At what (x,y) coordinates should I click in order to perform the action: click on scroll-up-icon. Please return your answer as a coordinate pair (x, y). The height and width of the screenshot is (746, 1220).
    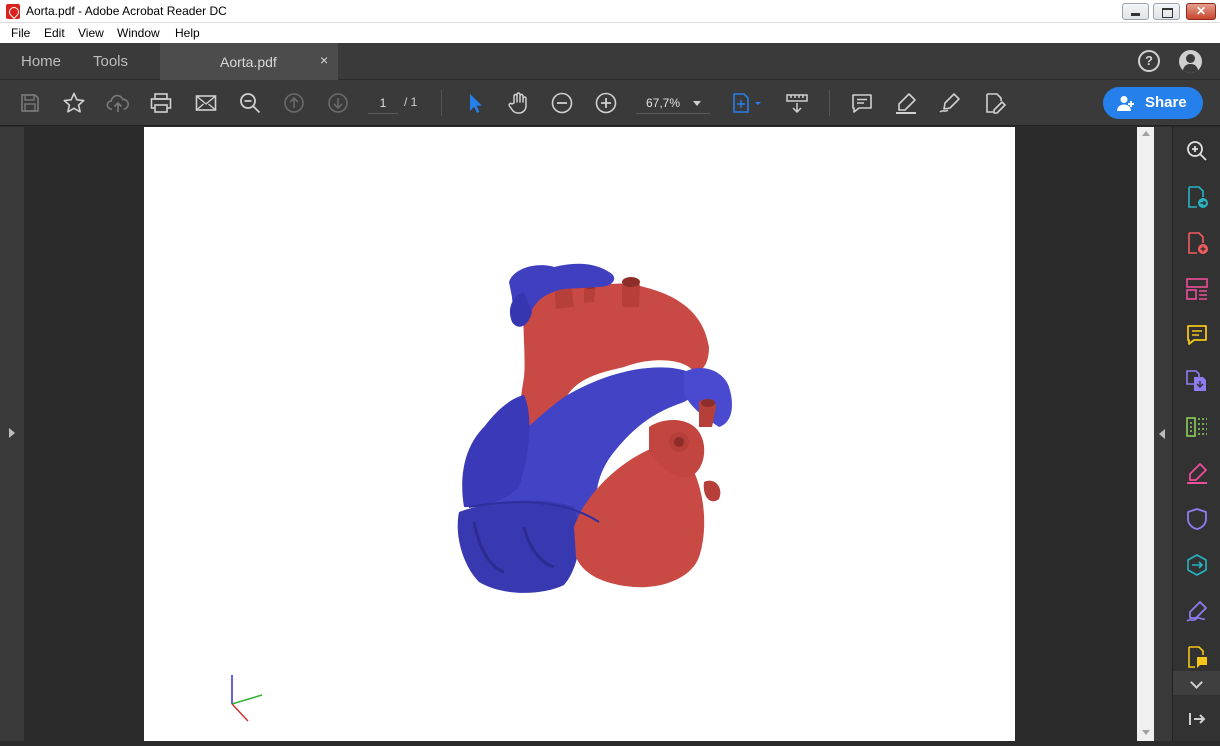
    Looking at the image, I should click on (1146, 133).